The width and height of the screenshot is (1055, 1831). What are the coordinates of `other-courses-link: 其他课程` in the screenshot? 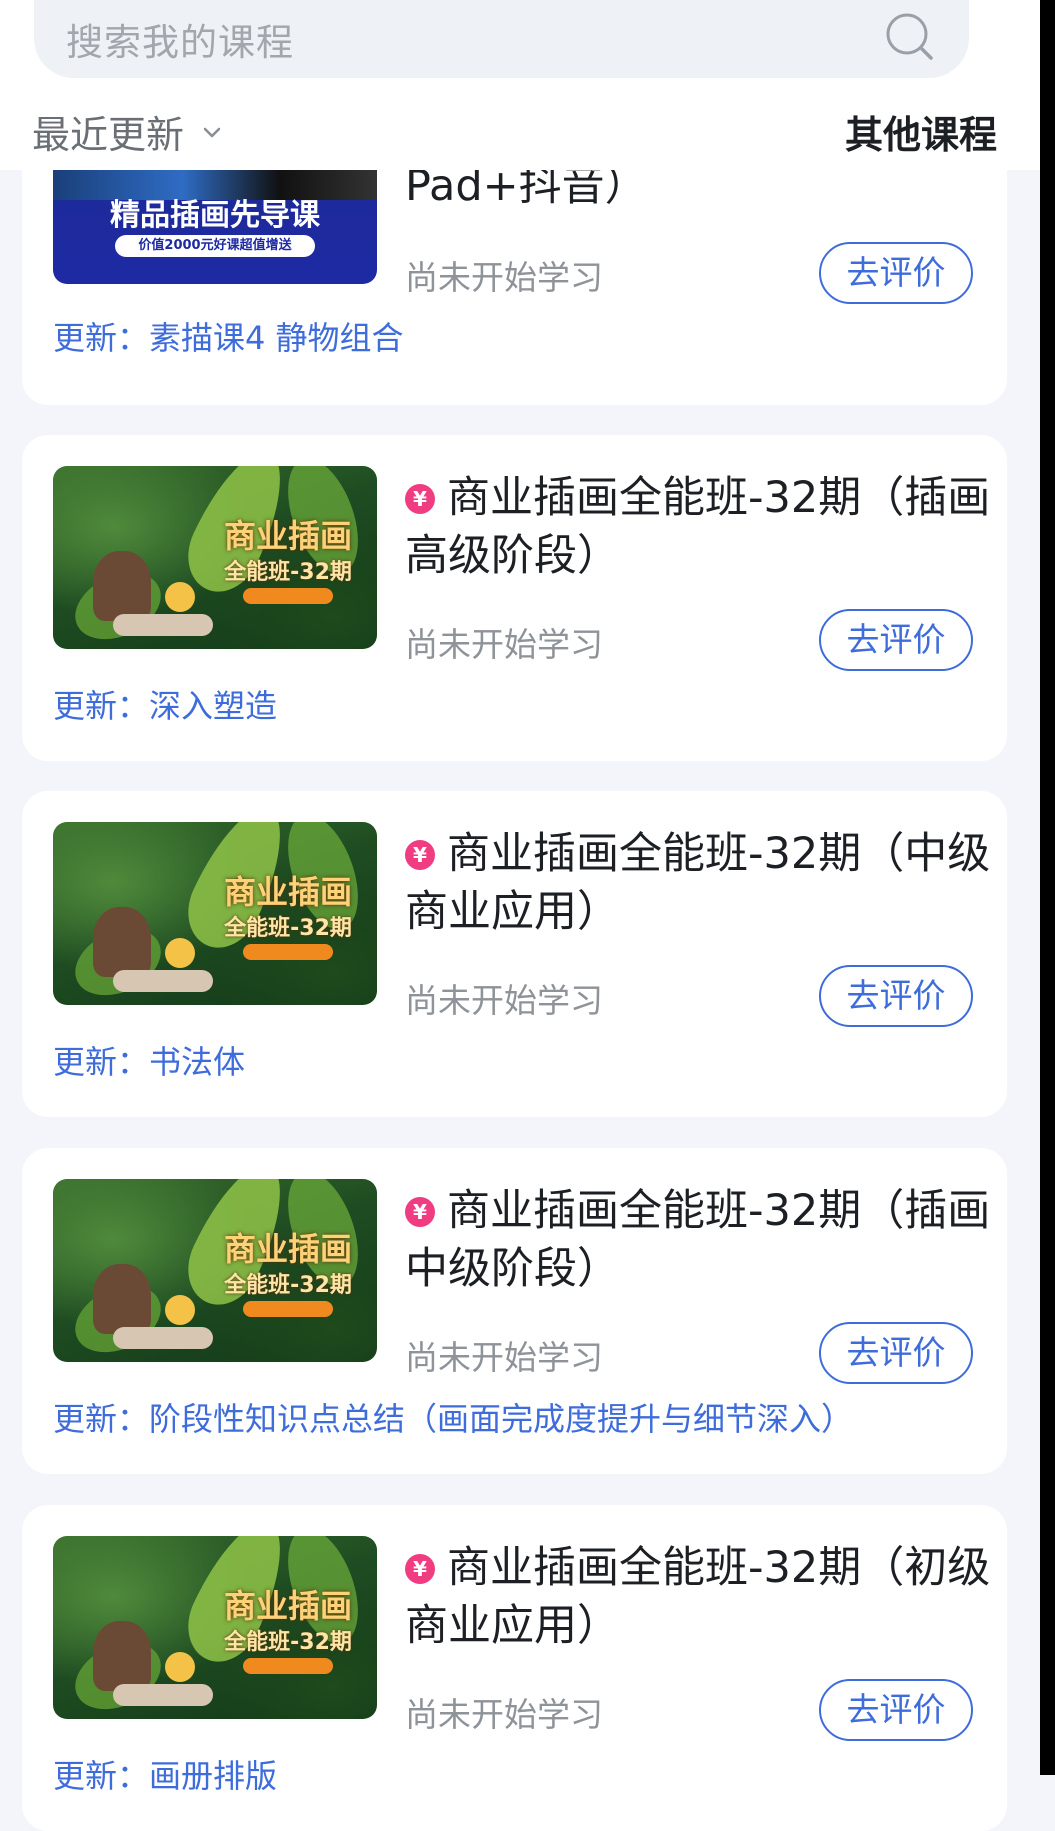 It's located at (921, 131).